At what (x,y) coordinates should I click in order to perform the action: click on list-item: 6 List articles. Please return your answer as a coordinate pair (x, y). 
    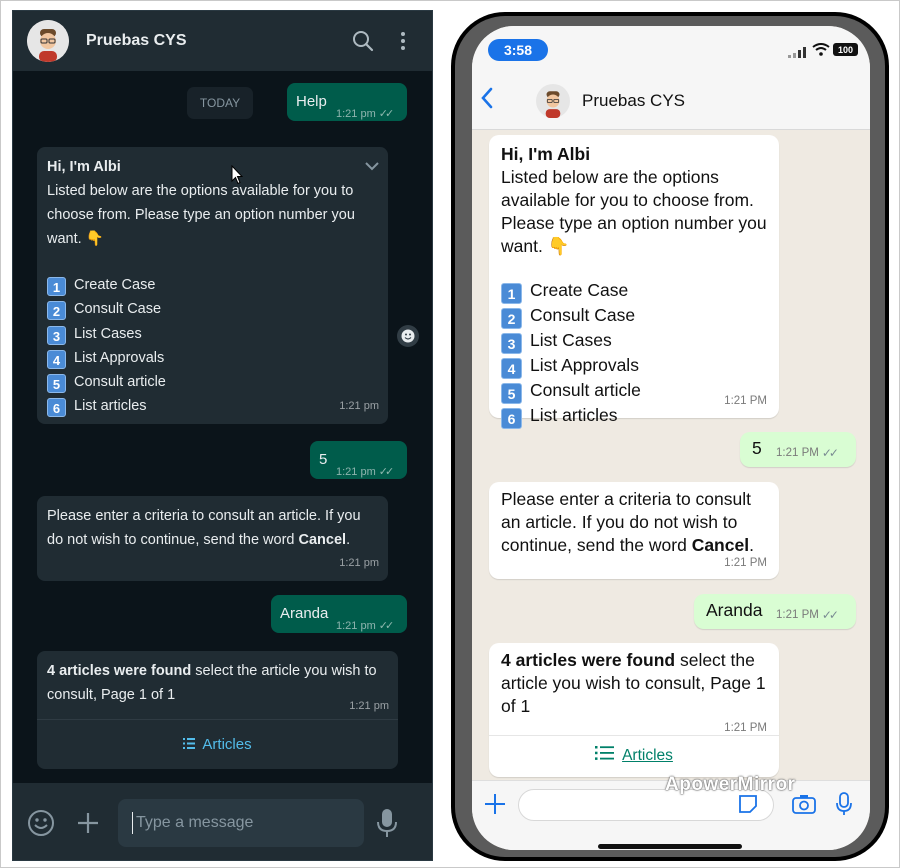
    Looking at the image, I should click on (212, 406).